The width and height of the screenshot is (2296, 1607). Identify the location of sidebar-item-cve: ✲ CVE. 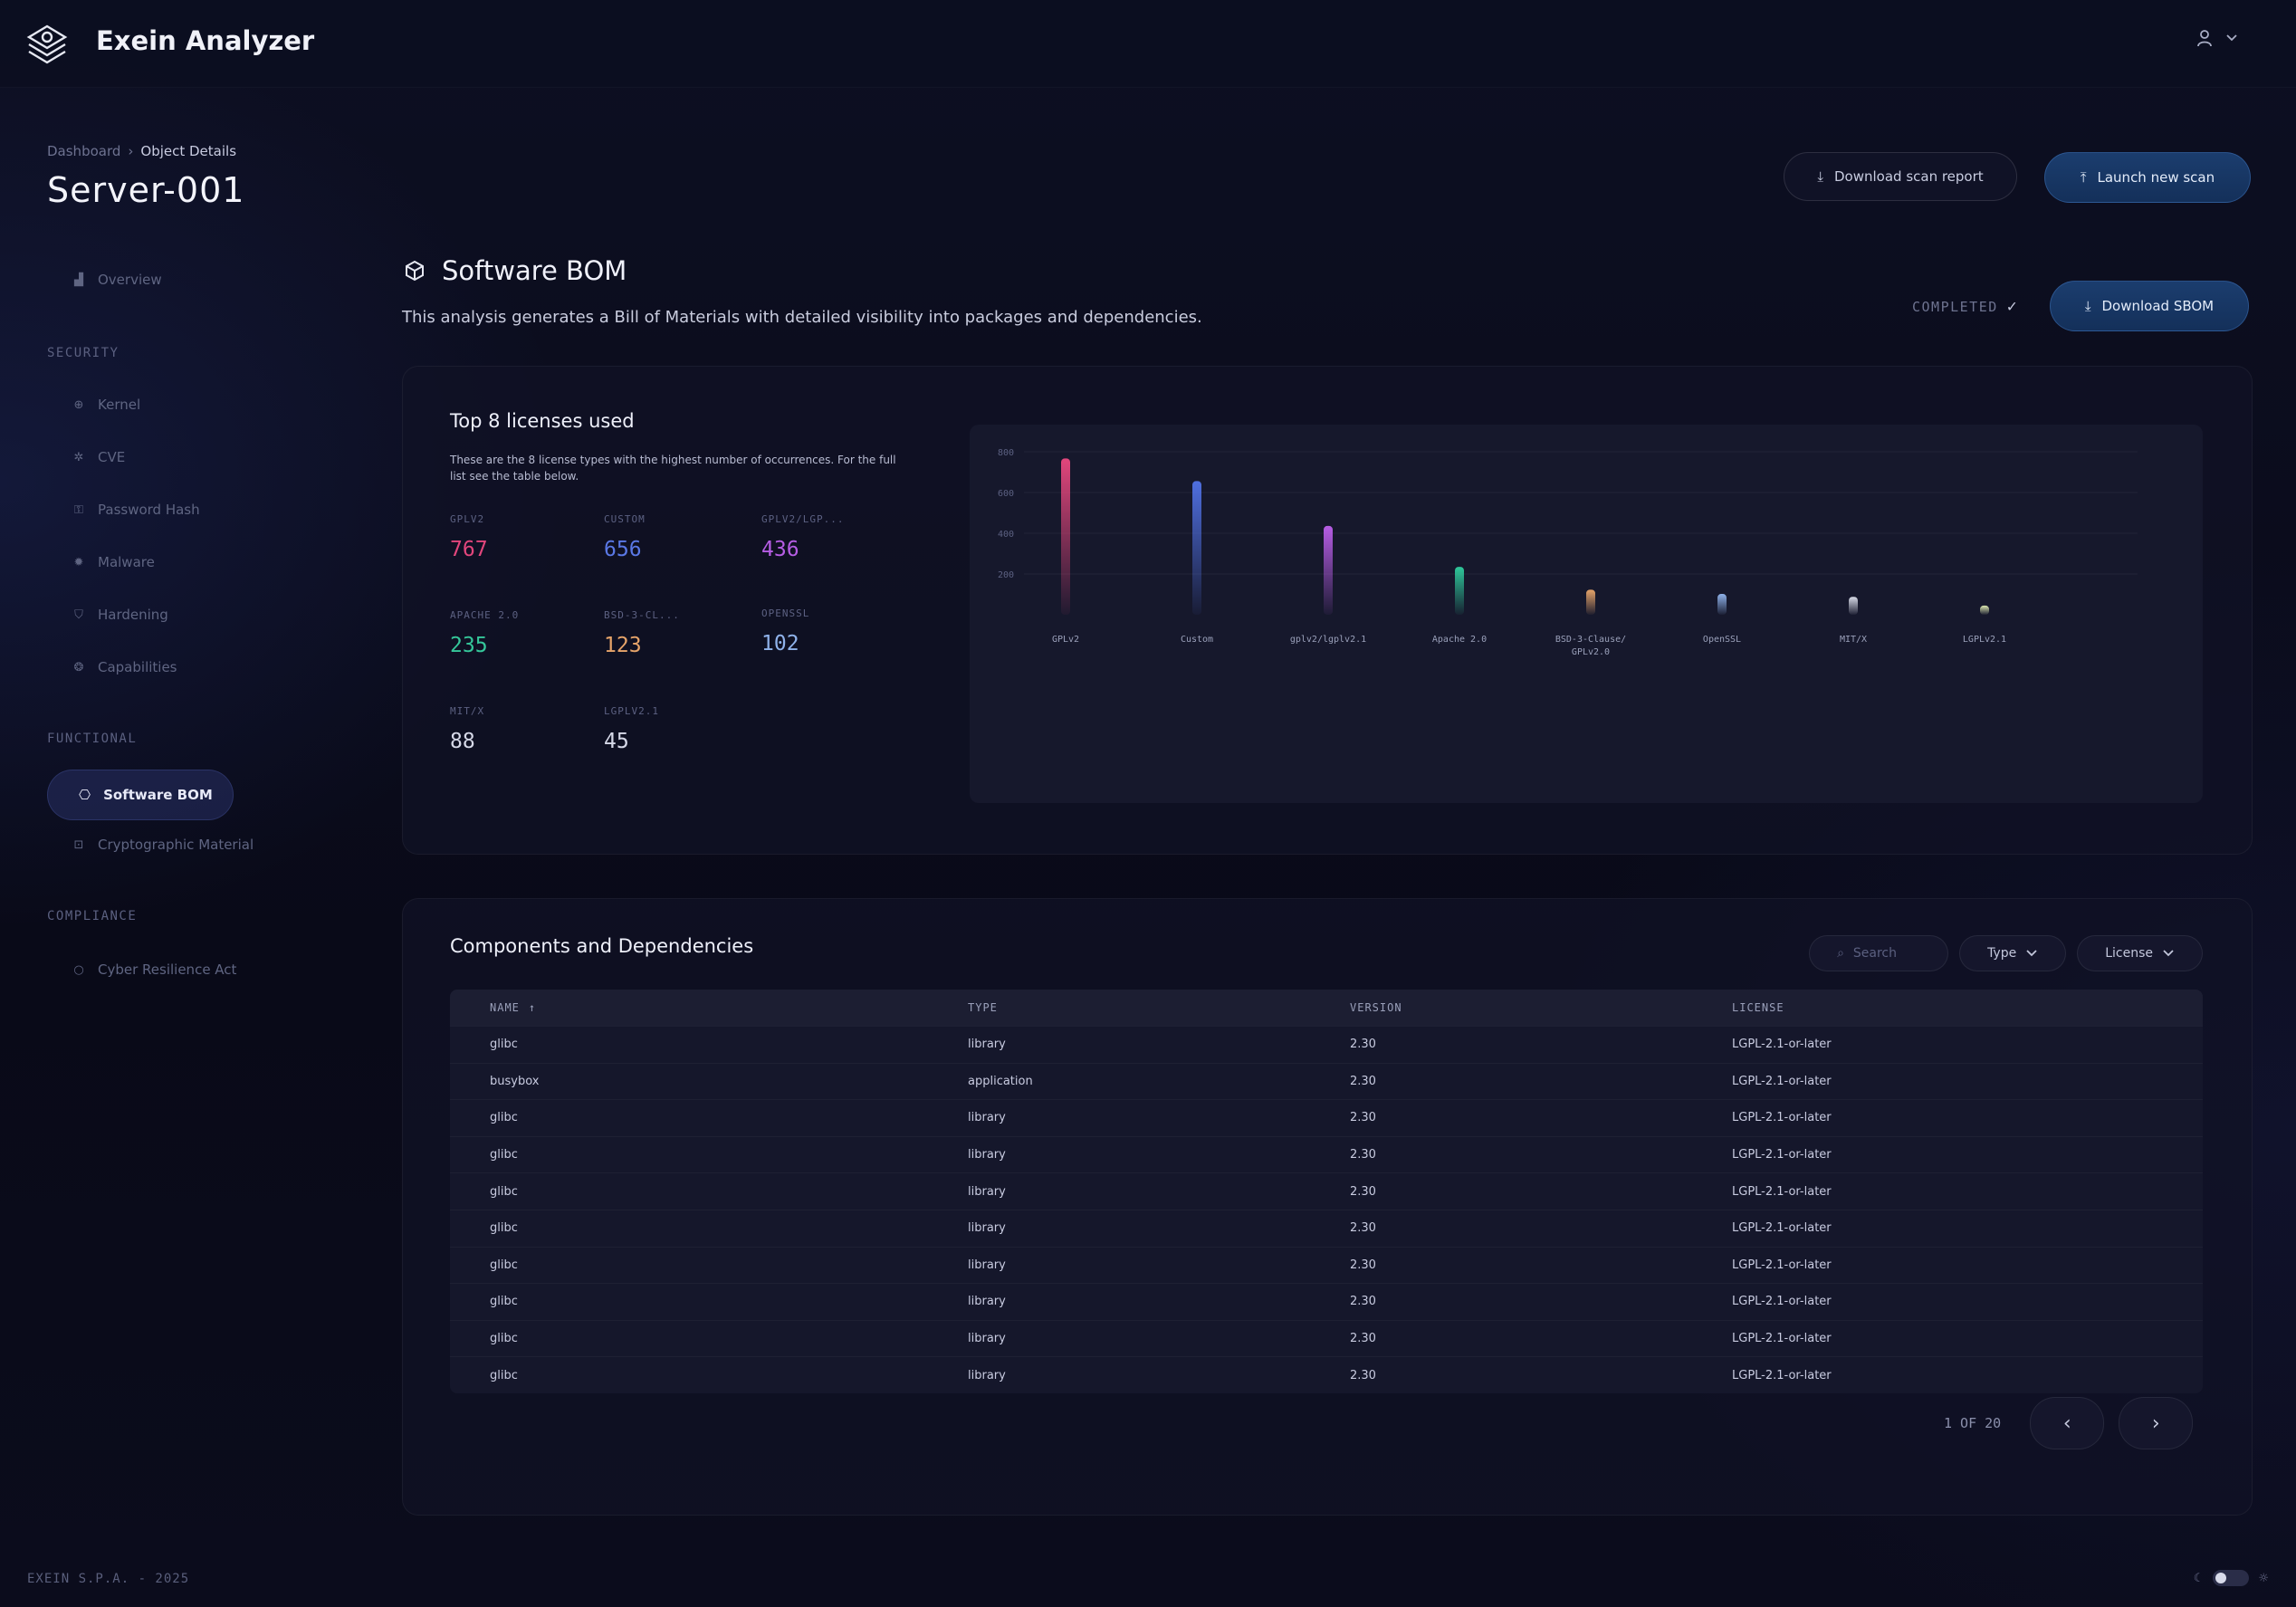
(99, 457).